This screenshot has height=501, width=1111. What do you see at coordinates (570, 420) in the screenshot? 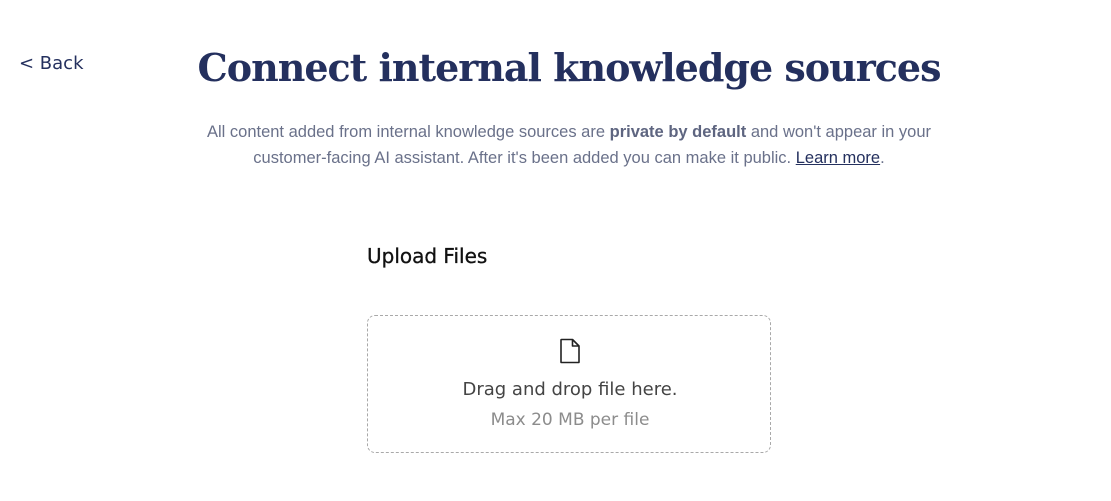
I see `dropzone-size-limit: Max 20 MB per file` at bounding box center [570, 420].